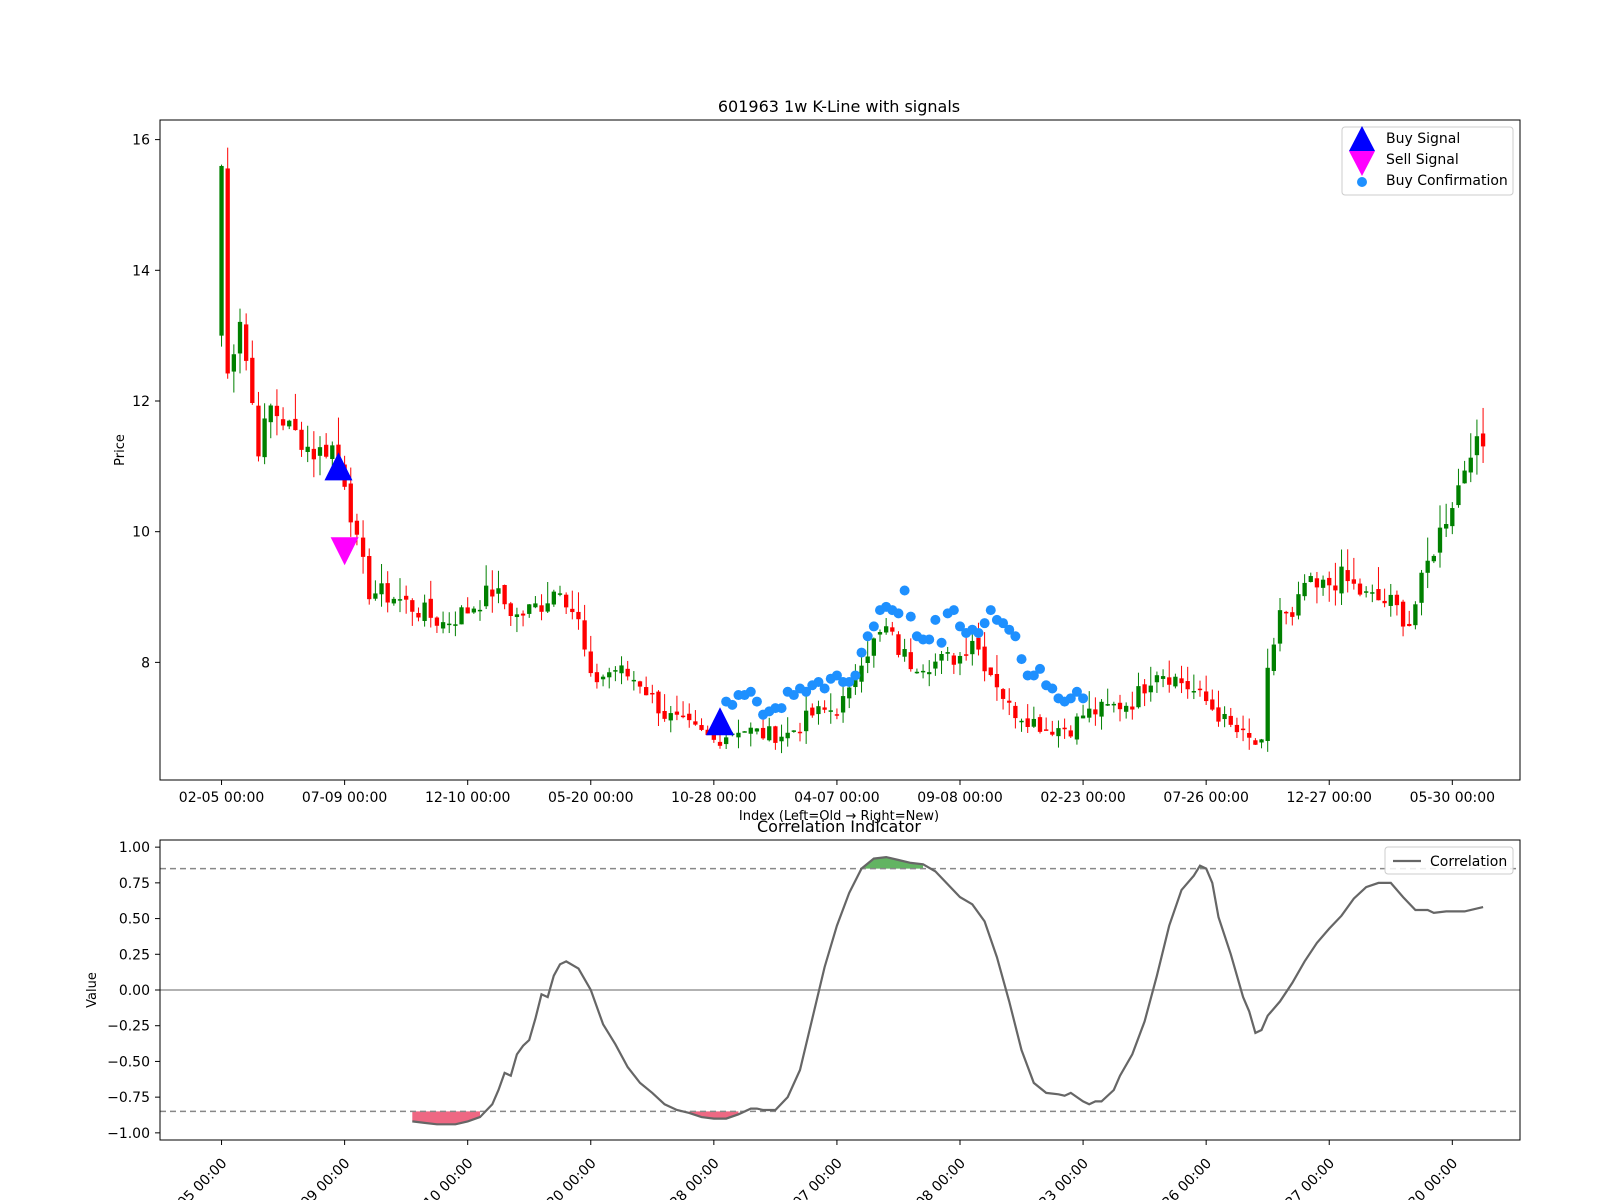 The width and height of the screenshot is (1600, 1200). I want to click on kline-y-tick-label: 8, so click(145, 663).